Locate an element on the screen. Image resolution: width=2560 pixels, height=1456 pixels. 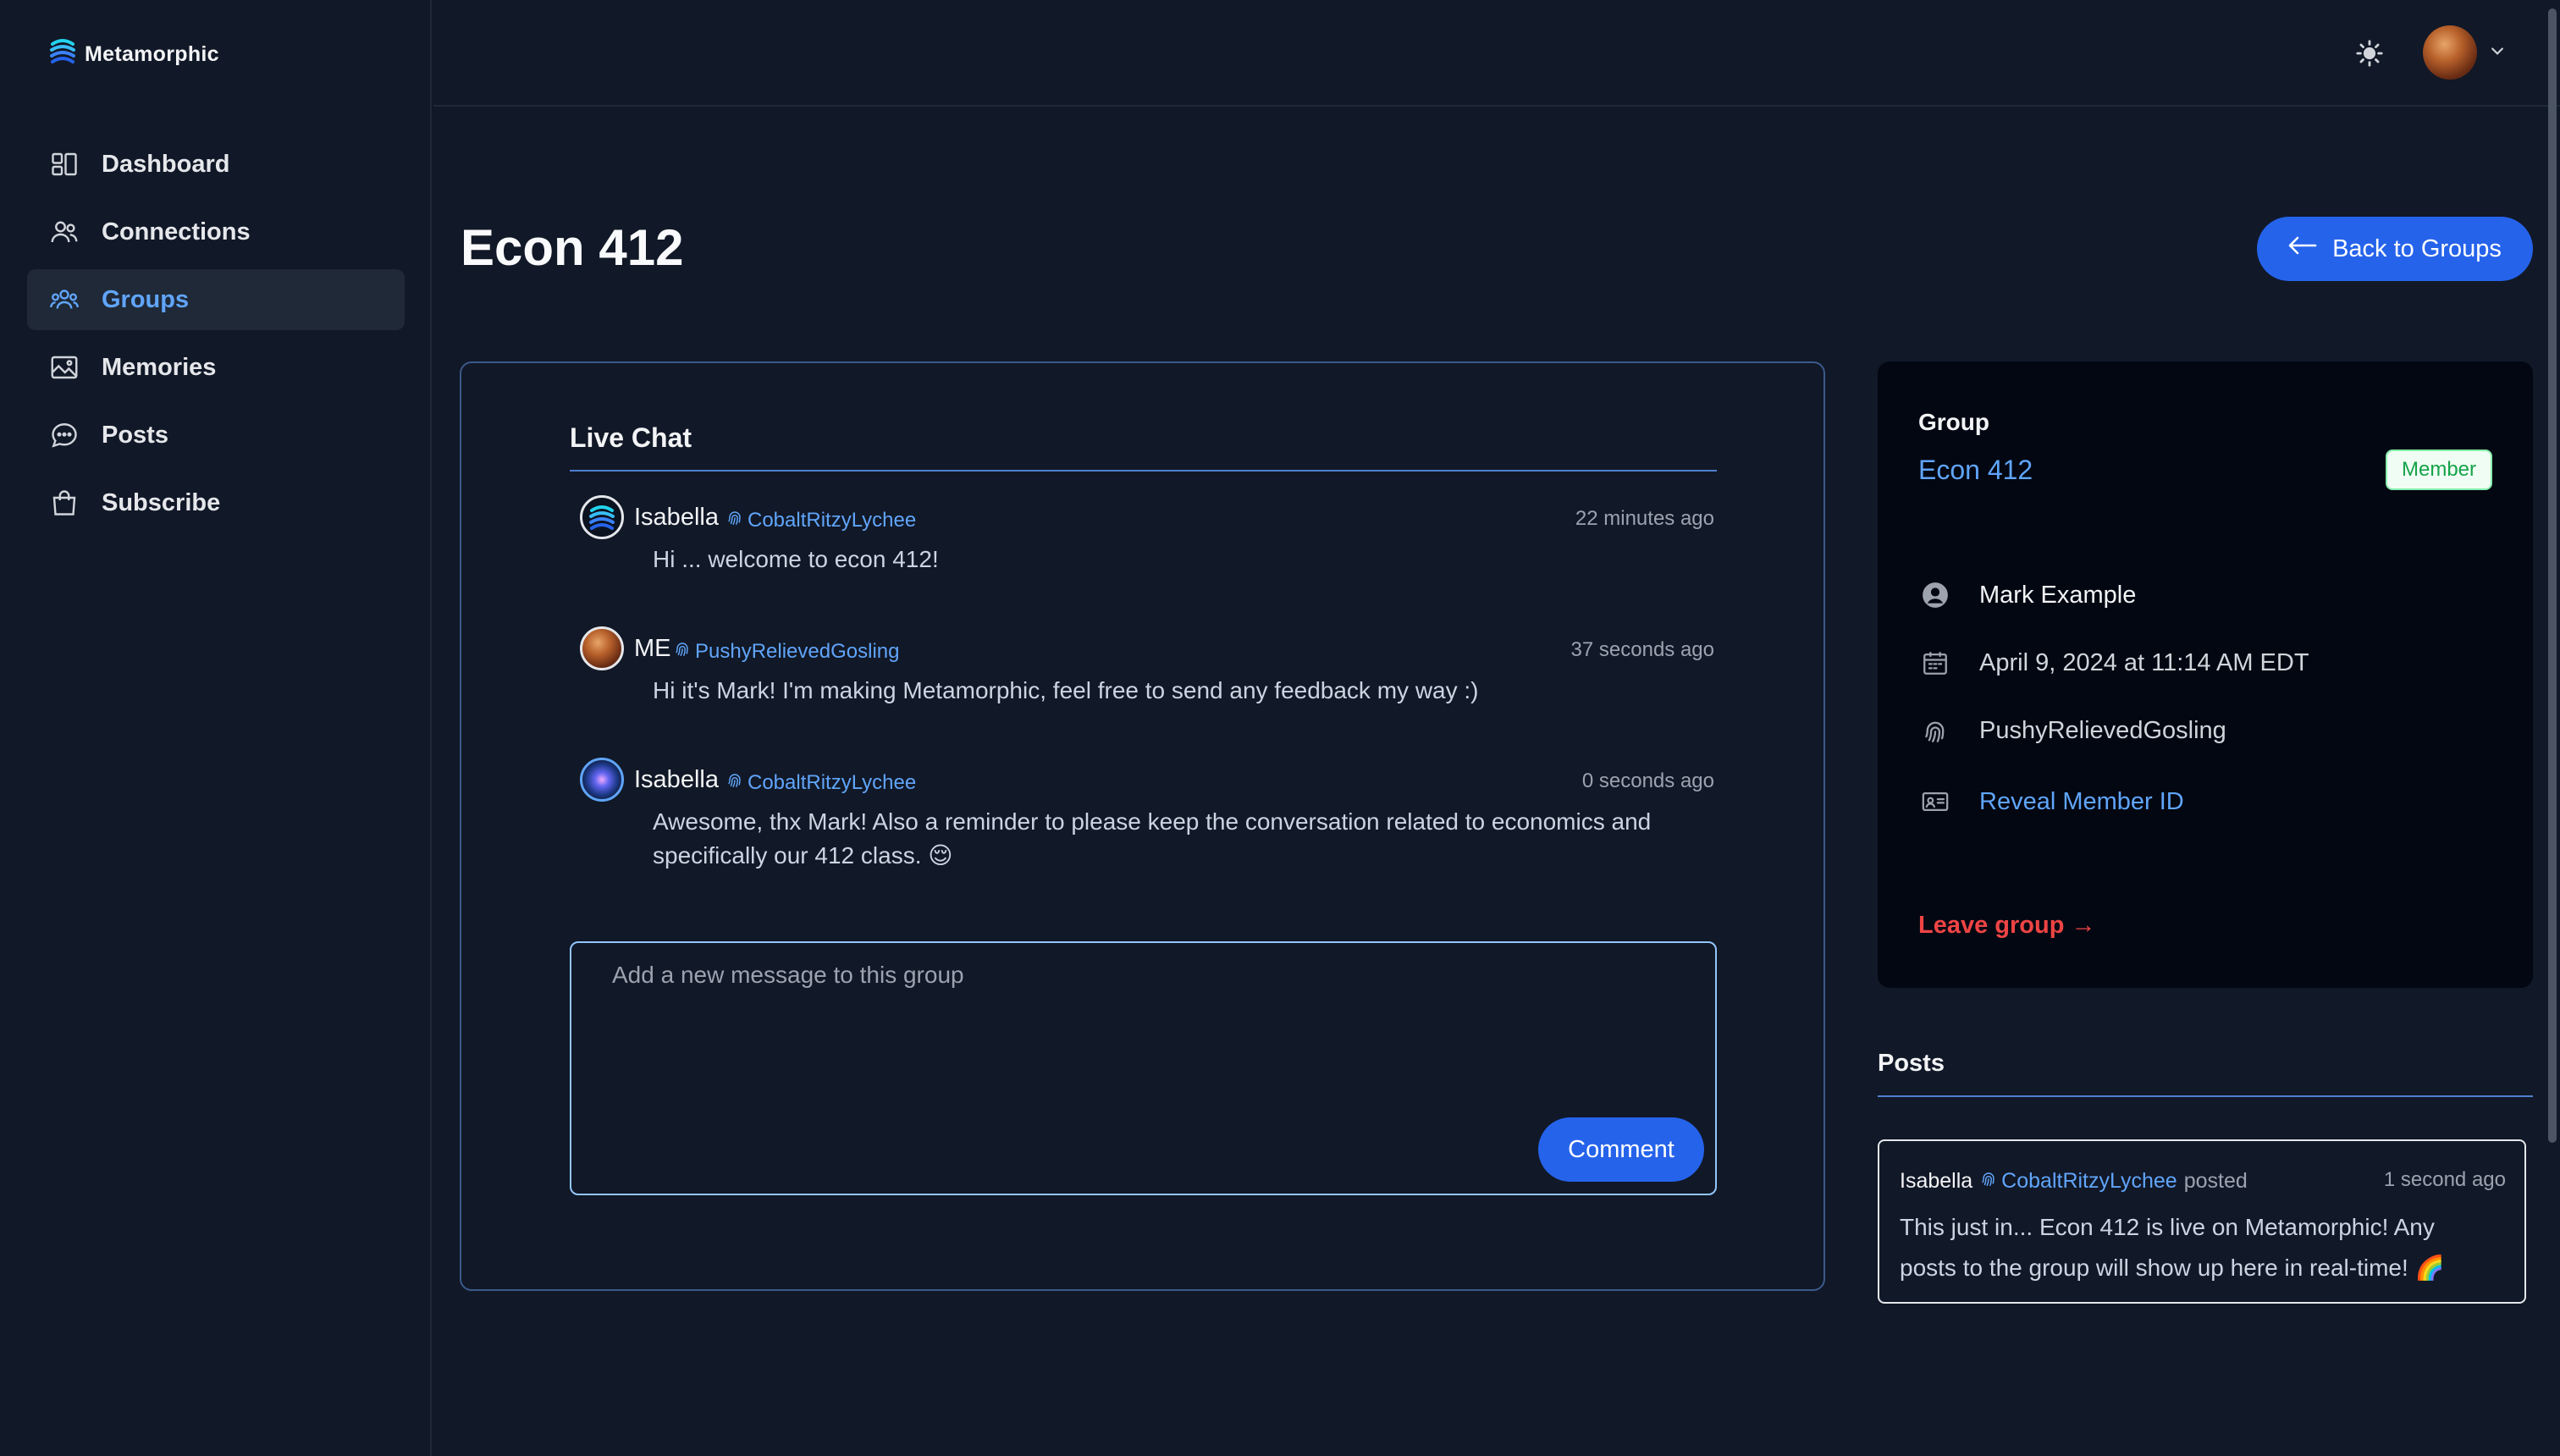
member-badge: Member is located at coordinates (2439, 470).